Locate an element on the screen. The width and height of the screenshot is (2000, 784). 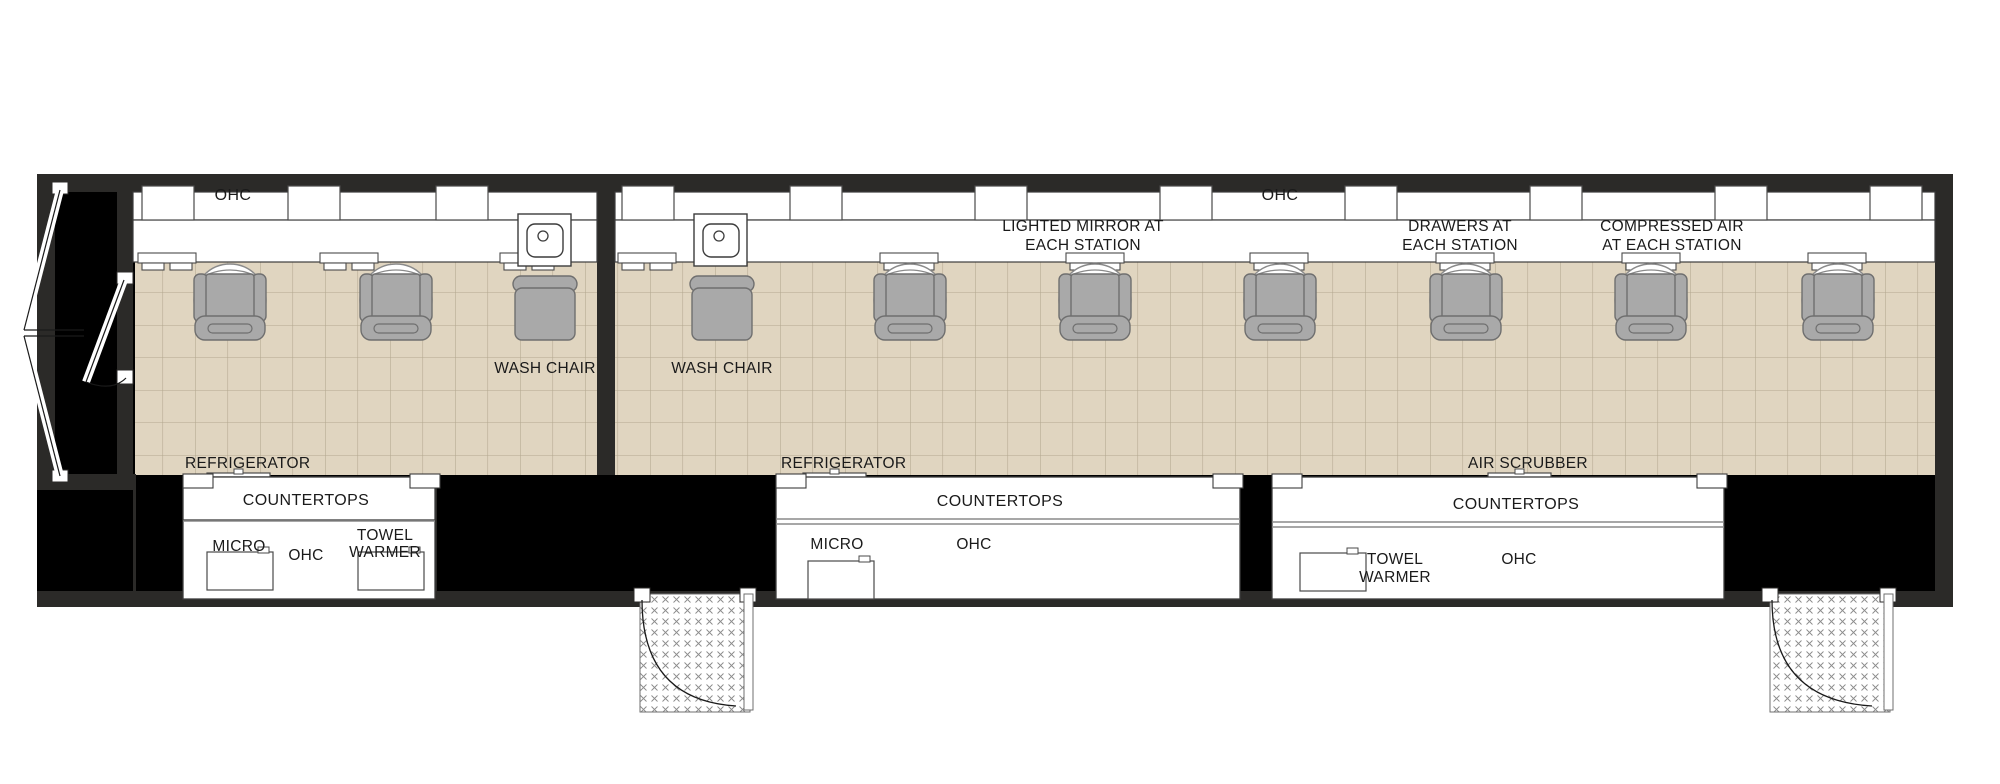
label-micro-middle: MICRO is located at coordinates (836, 544).